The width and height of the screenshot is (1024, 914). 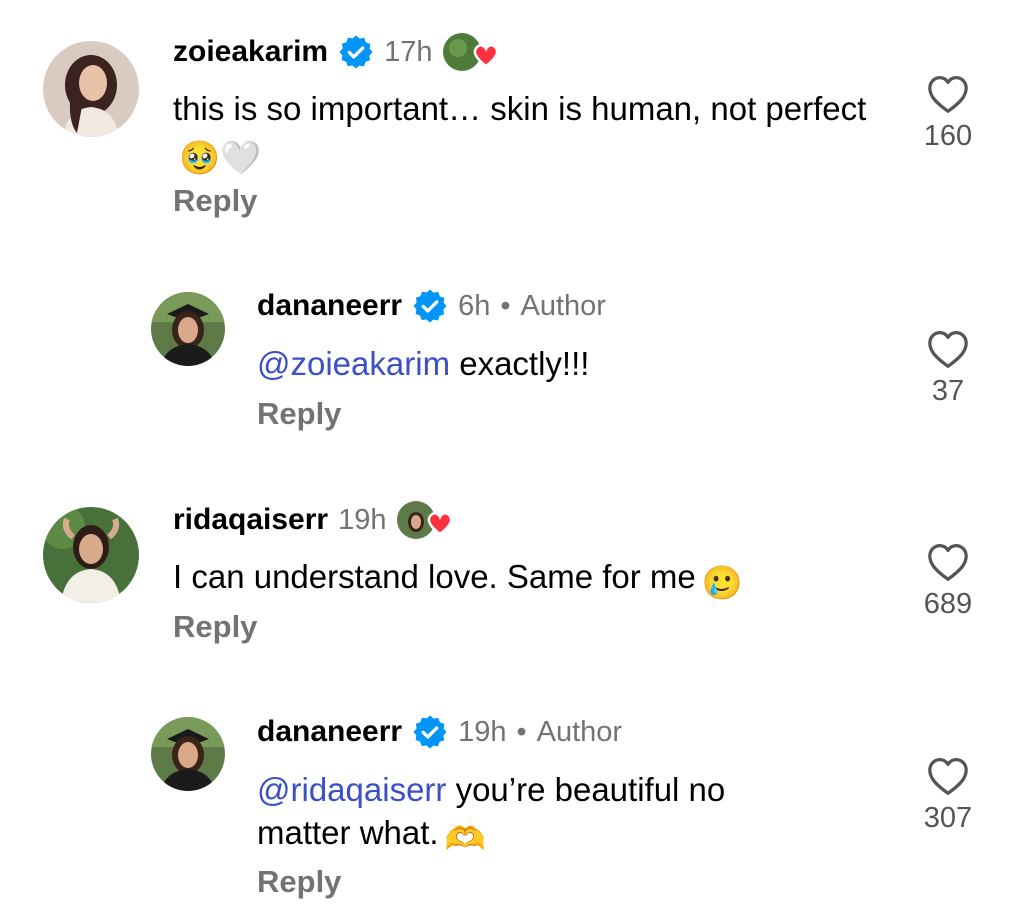 What do you see at coordinates (948, 391) in the screenshot?
I see `like-count: 37` at bounding box center [948, 391].